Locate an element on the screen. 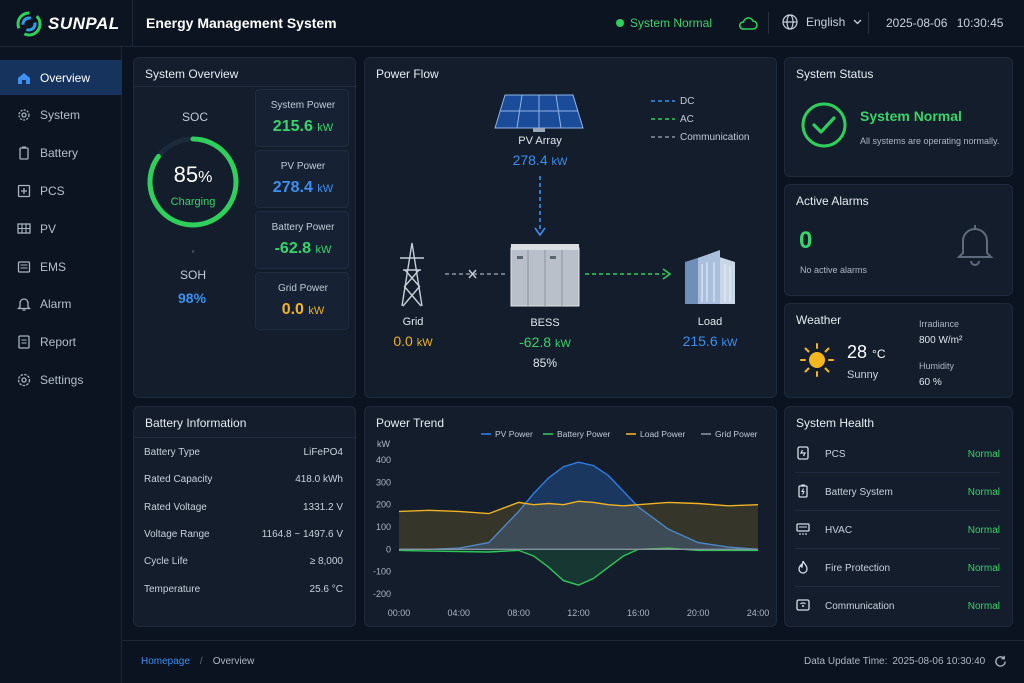  metric-value: 0.0 is located at coordinates (292, 309).